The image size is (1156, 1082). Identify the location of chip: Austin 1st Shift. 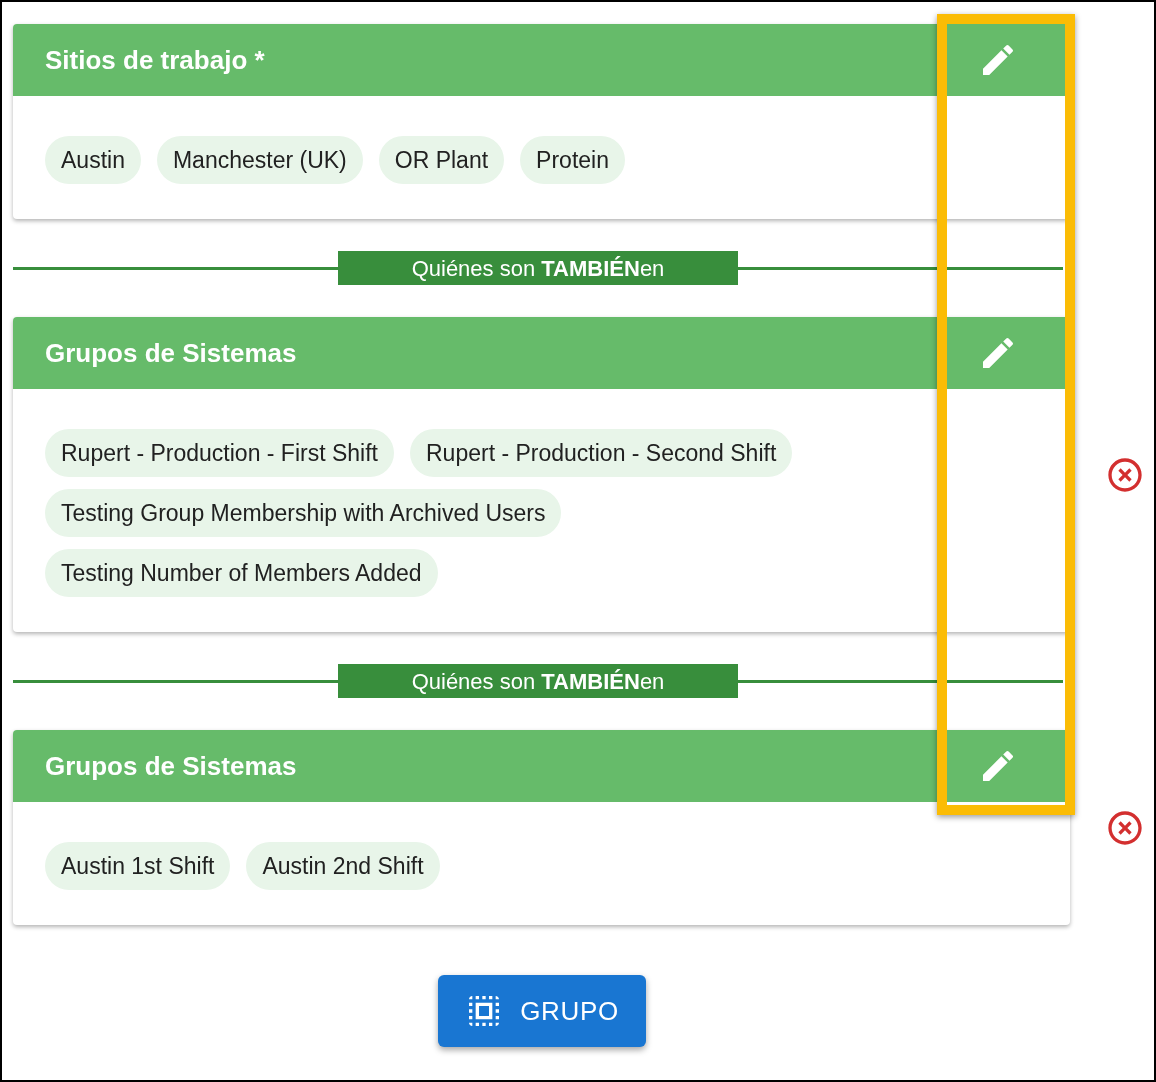
(138, 866).